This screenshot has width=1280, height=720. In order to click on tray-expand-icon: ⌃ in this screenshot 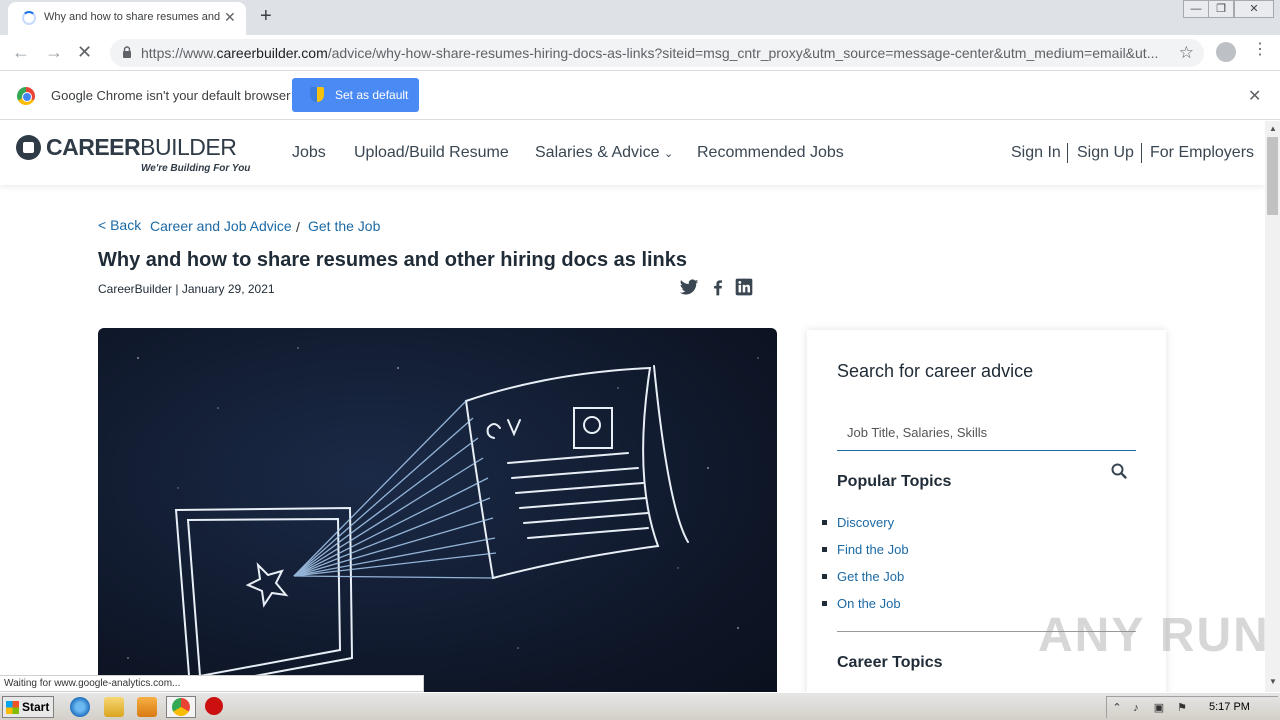, I will do `click(1117, 708)`.